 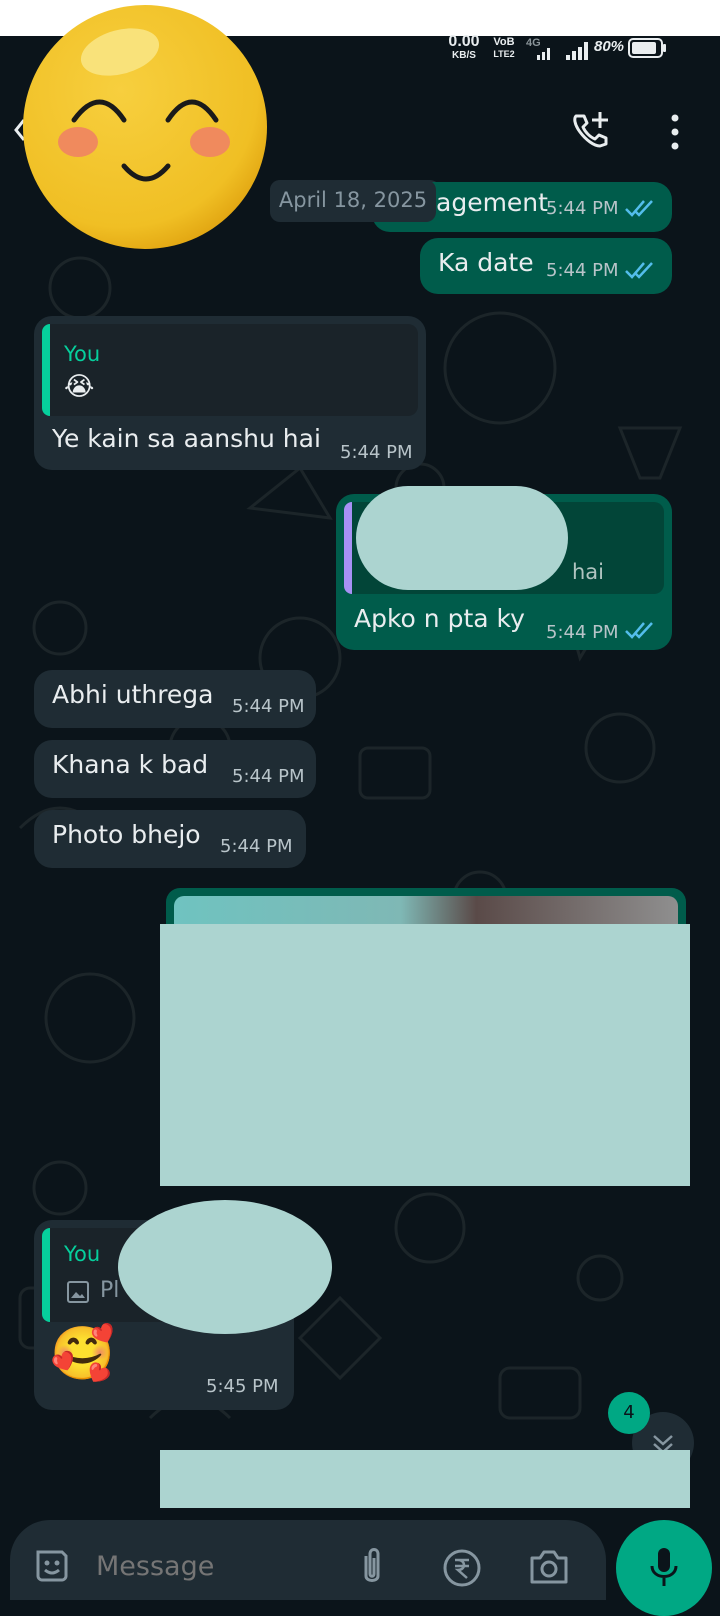 I want to click on mic-icon, so click(x=664, y=1567).